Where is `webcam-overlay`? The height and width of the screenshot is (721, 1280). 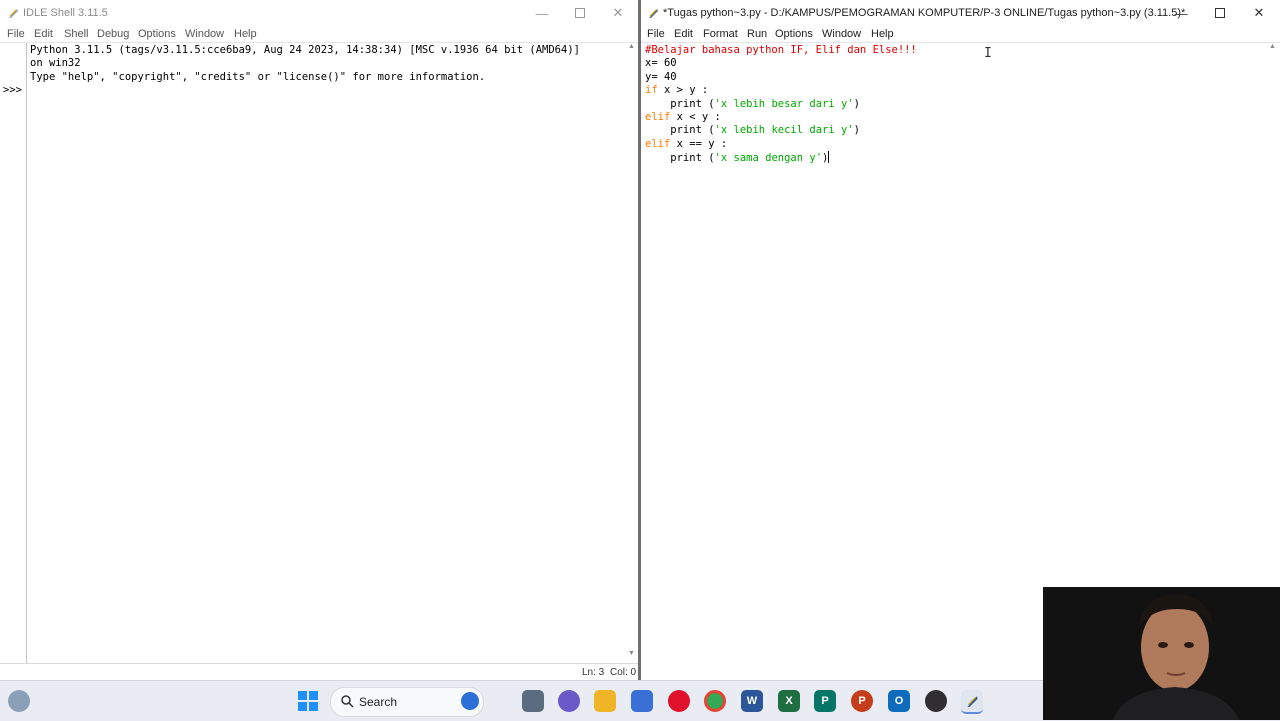 webcam-overlay is located at coordinates (1161, 653).